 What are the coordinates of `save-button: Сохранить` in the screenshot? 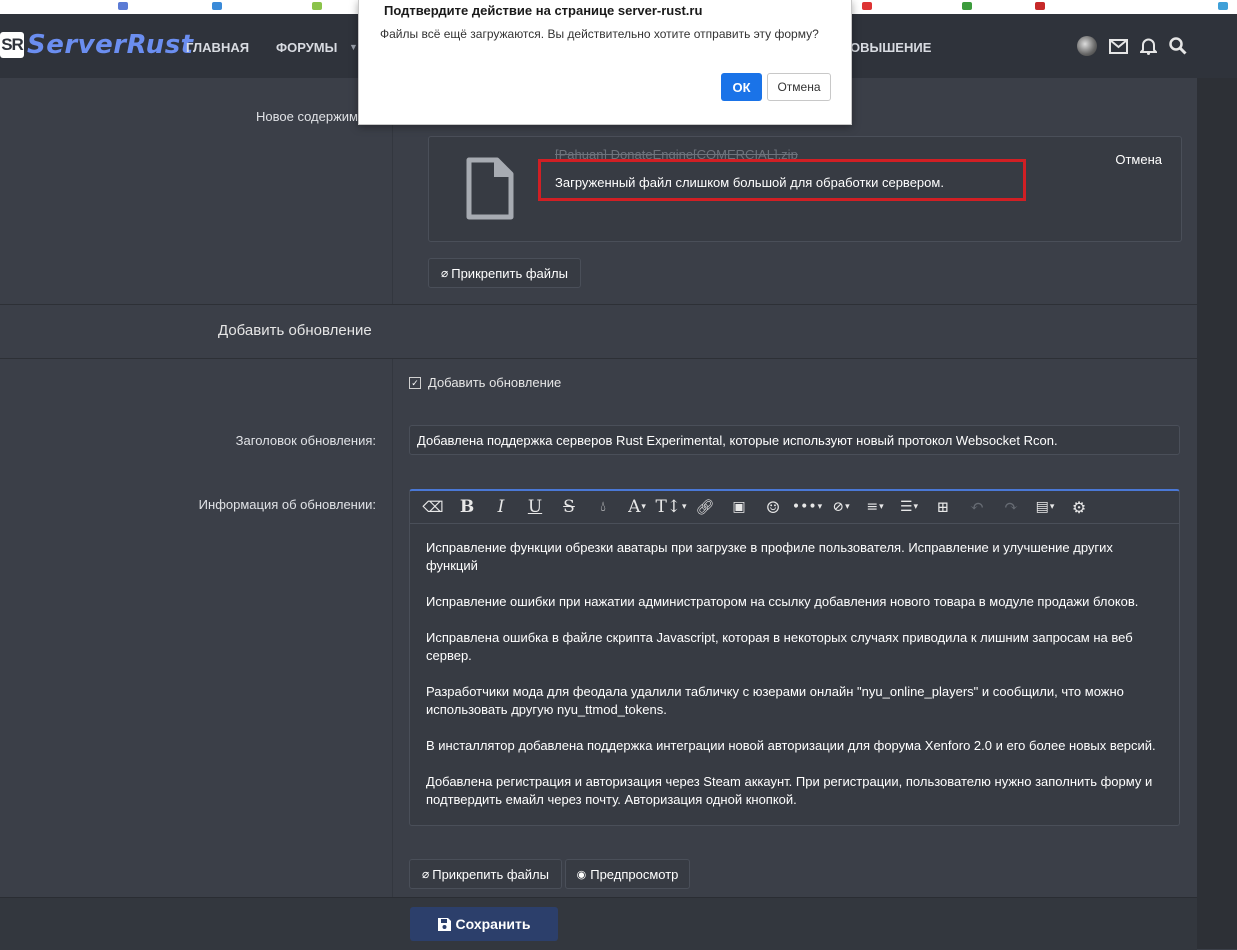 It's located at (484, 924).